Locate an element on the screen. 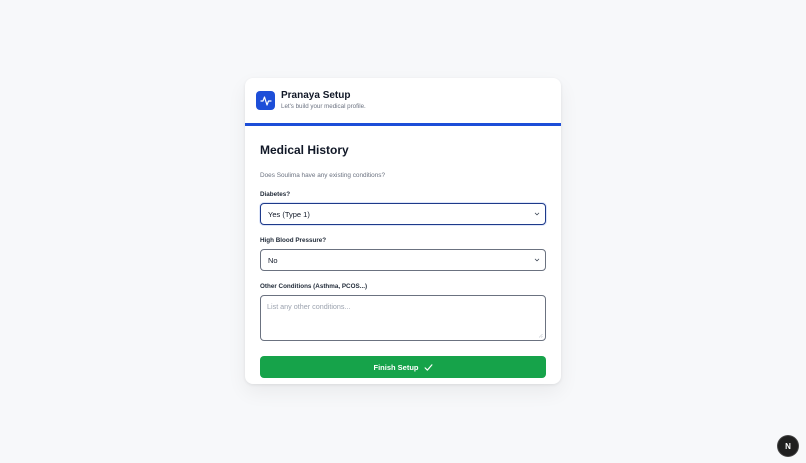 The width and height of the screenshot is (806, 463). dev-tools-badge: N is located at coordinates (788, 446).